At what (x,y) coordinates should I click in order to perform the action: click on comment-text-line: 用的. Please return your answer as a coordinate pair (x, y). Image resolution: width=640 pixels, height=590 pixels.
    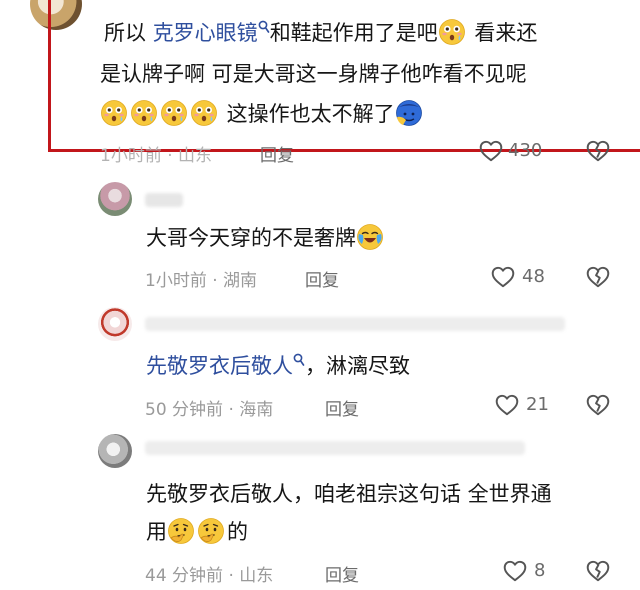
    Looking at the image, I should click on (197, 532).